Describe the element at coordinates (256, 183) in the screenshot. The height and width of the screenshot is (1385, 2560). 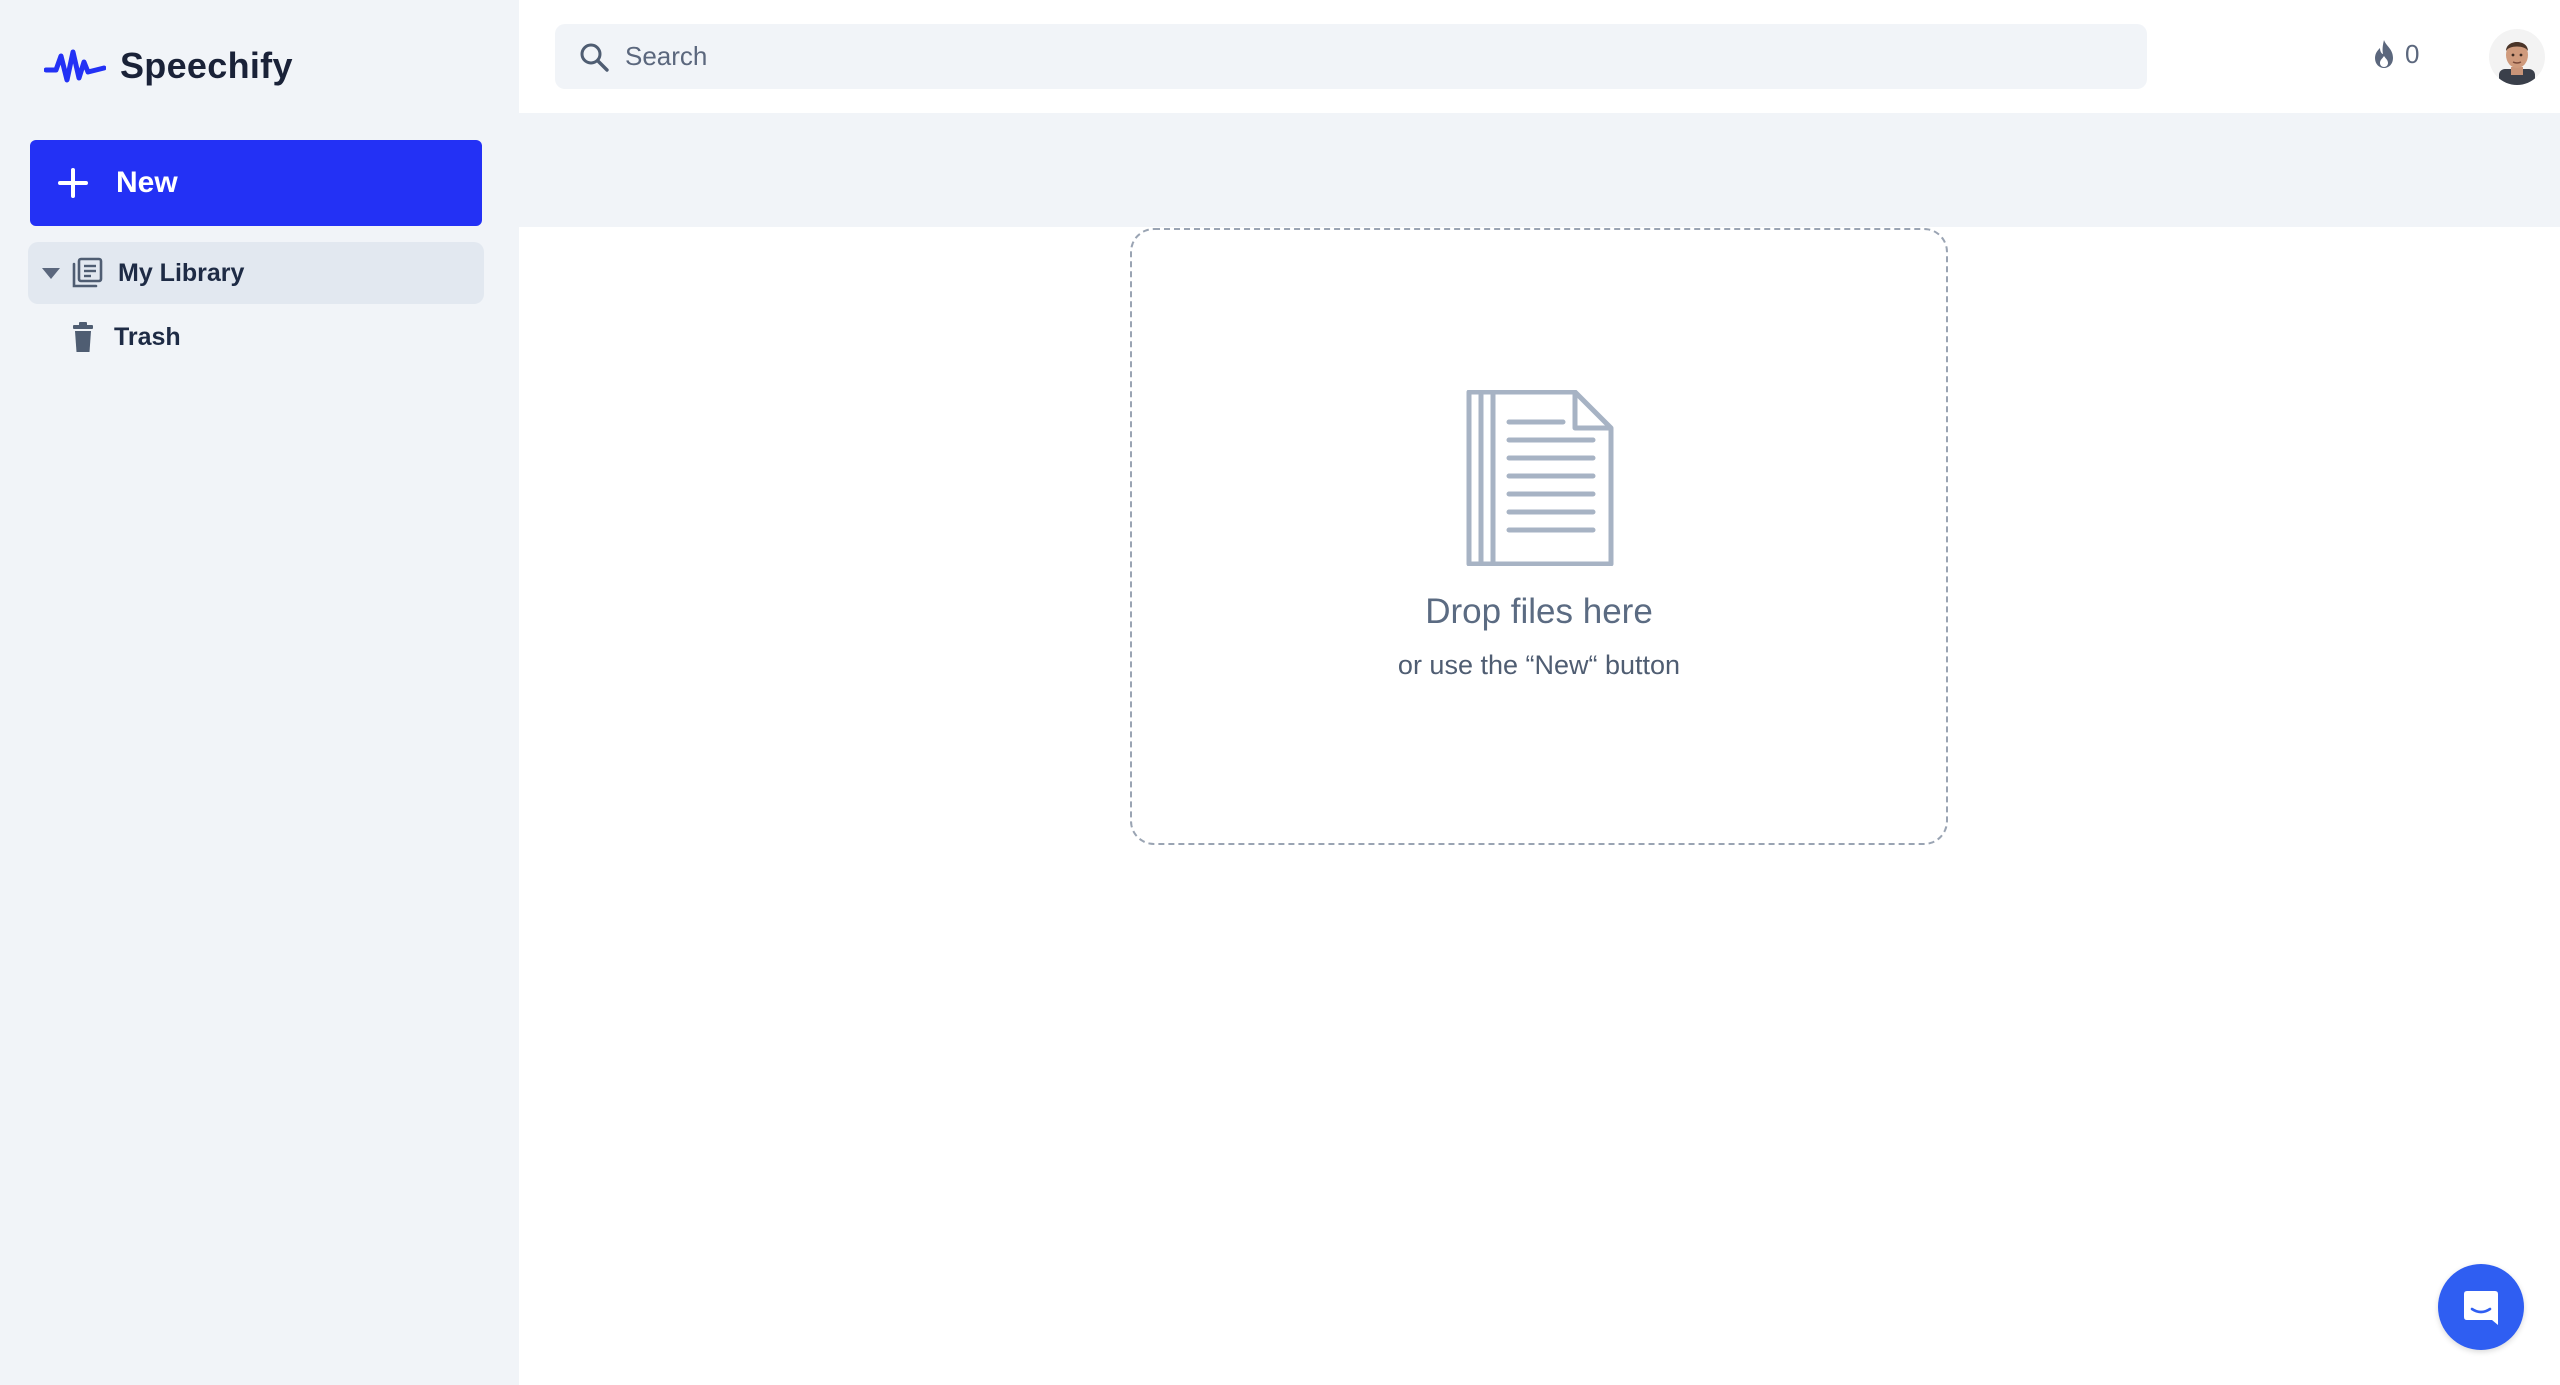
I see `new-button: New` at that location.